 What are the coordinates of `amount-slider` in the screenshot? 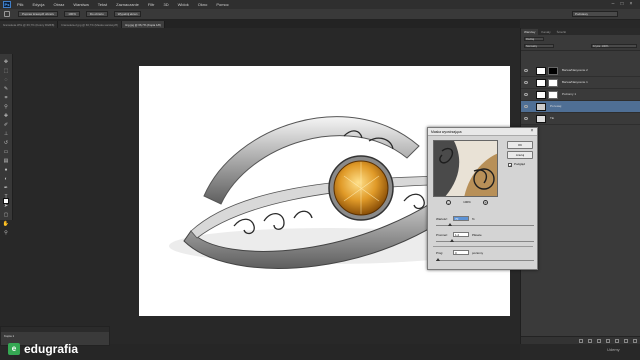 It's located at (485, 224).